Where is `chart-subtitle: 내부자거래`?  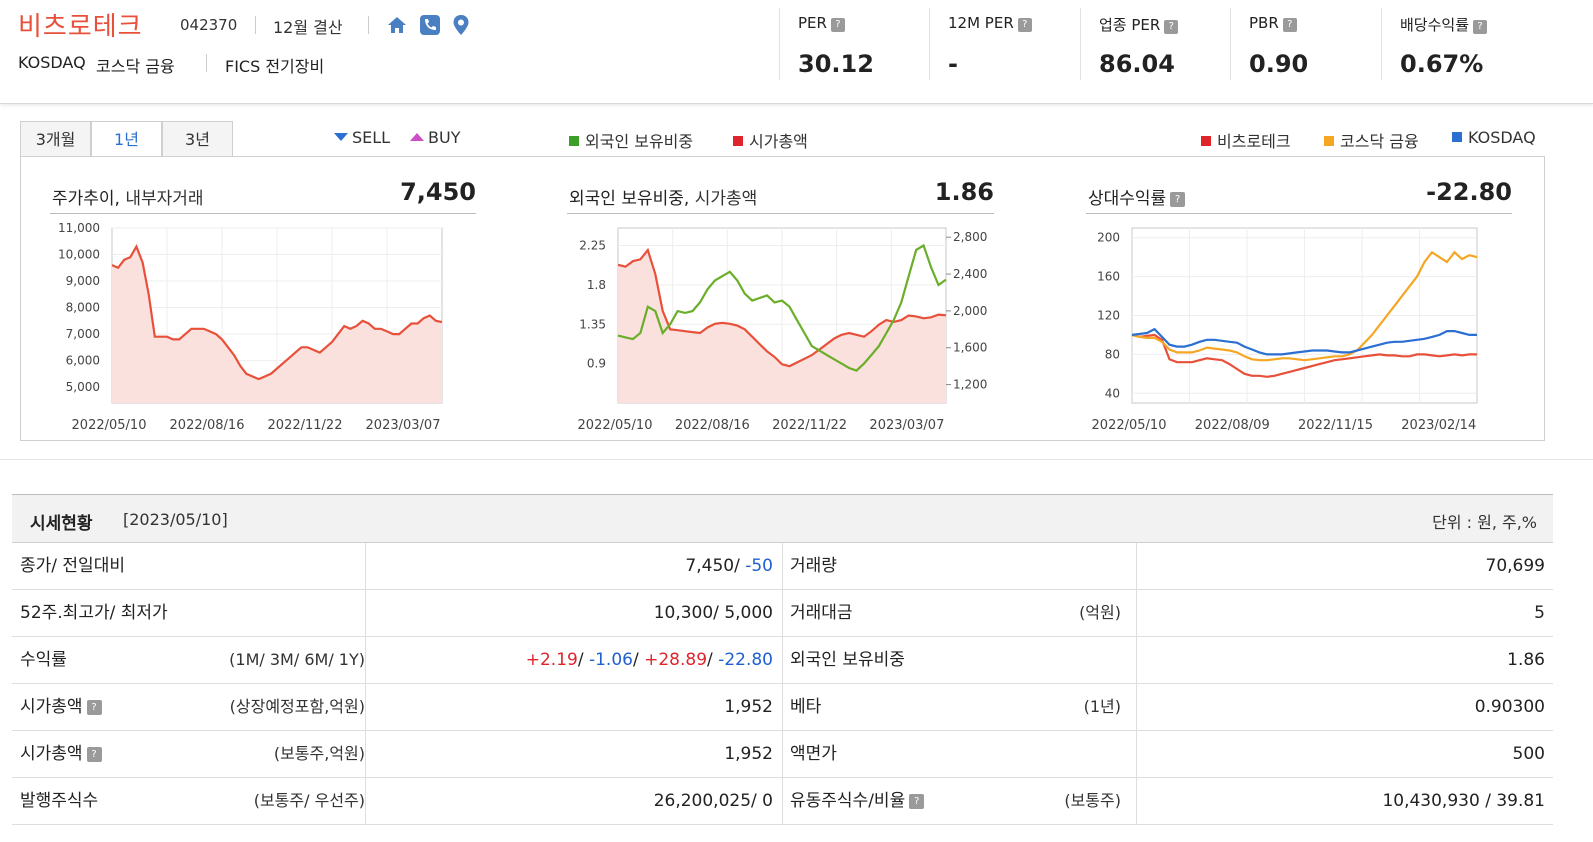
chart-subtitle: 내부자거래 is located at coordinates (164, 199).